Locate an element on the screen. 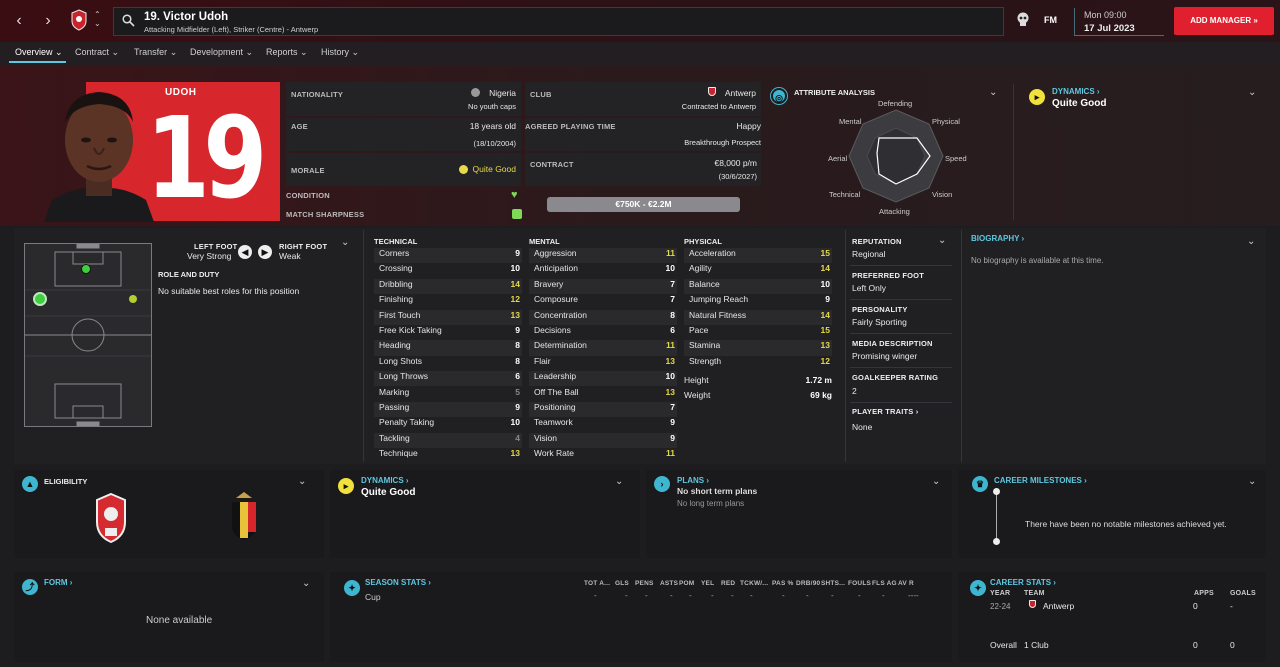 Image resolution: width=1280 pixels, height=667 pixels. back-arrow-icon: ‹ is located at coordinates (19, 21).